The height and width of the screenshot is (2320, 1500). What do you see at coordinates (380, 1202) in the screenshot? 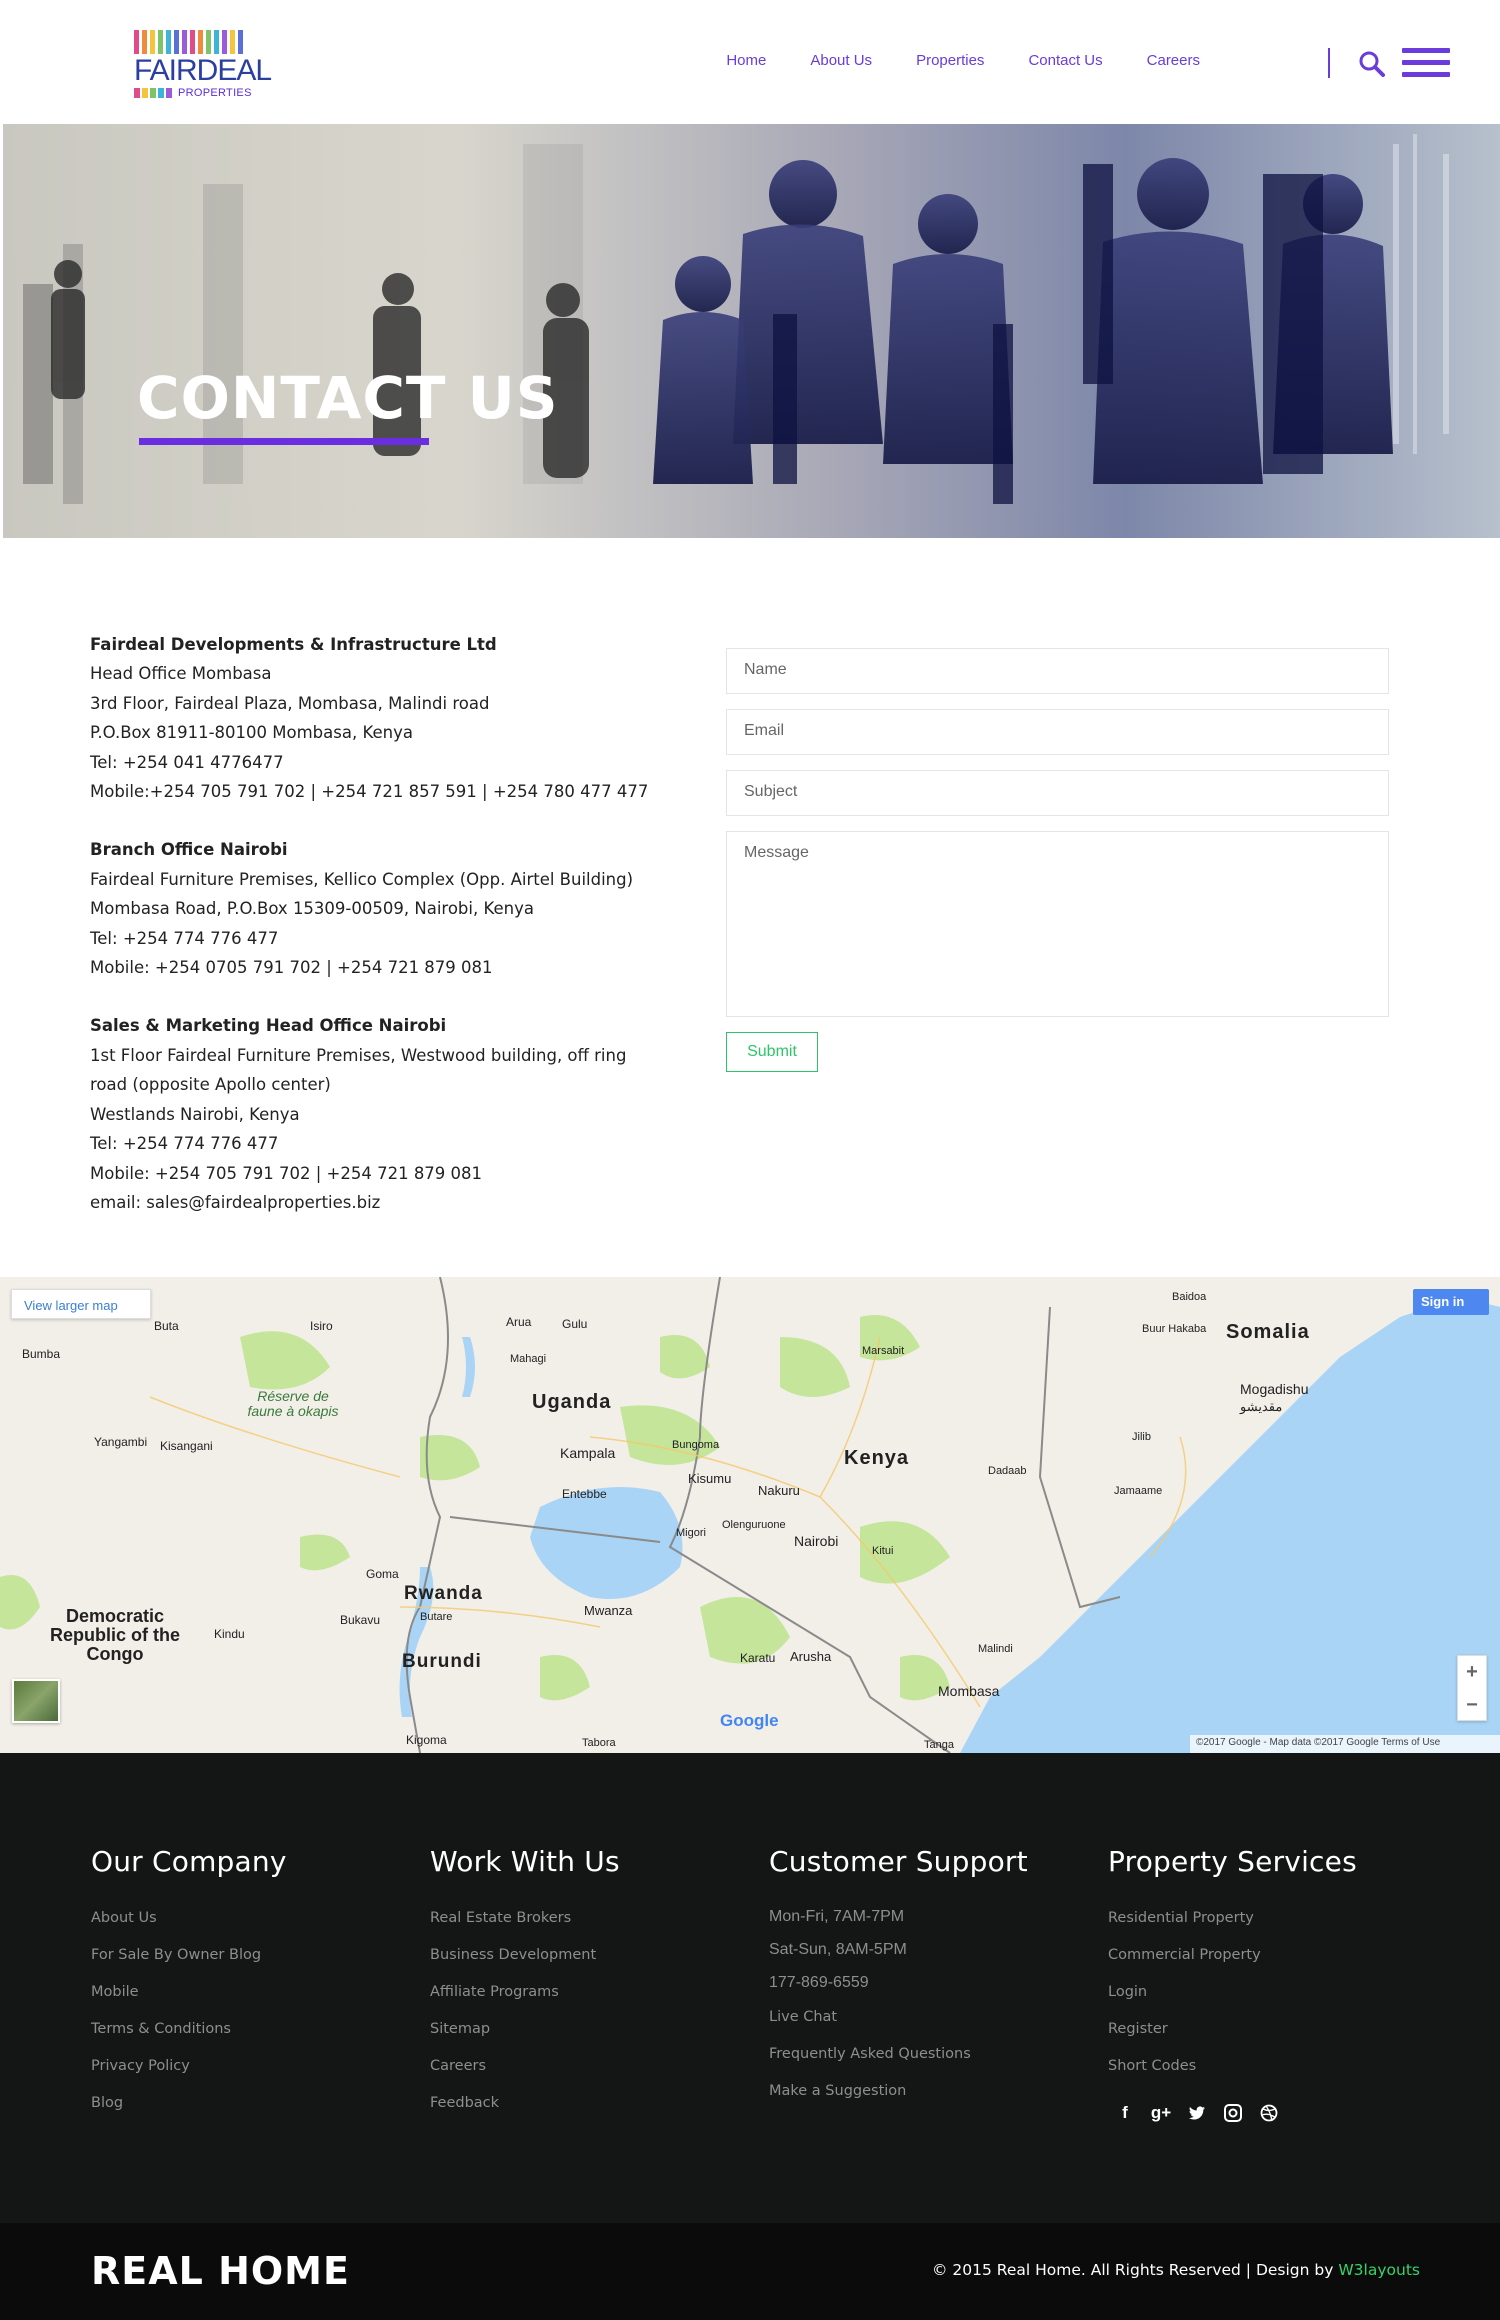
I see `sales-email: email: sales@fairdealproperties.biz` at bounding box center [380, 1202].